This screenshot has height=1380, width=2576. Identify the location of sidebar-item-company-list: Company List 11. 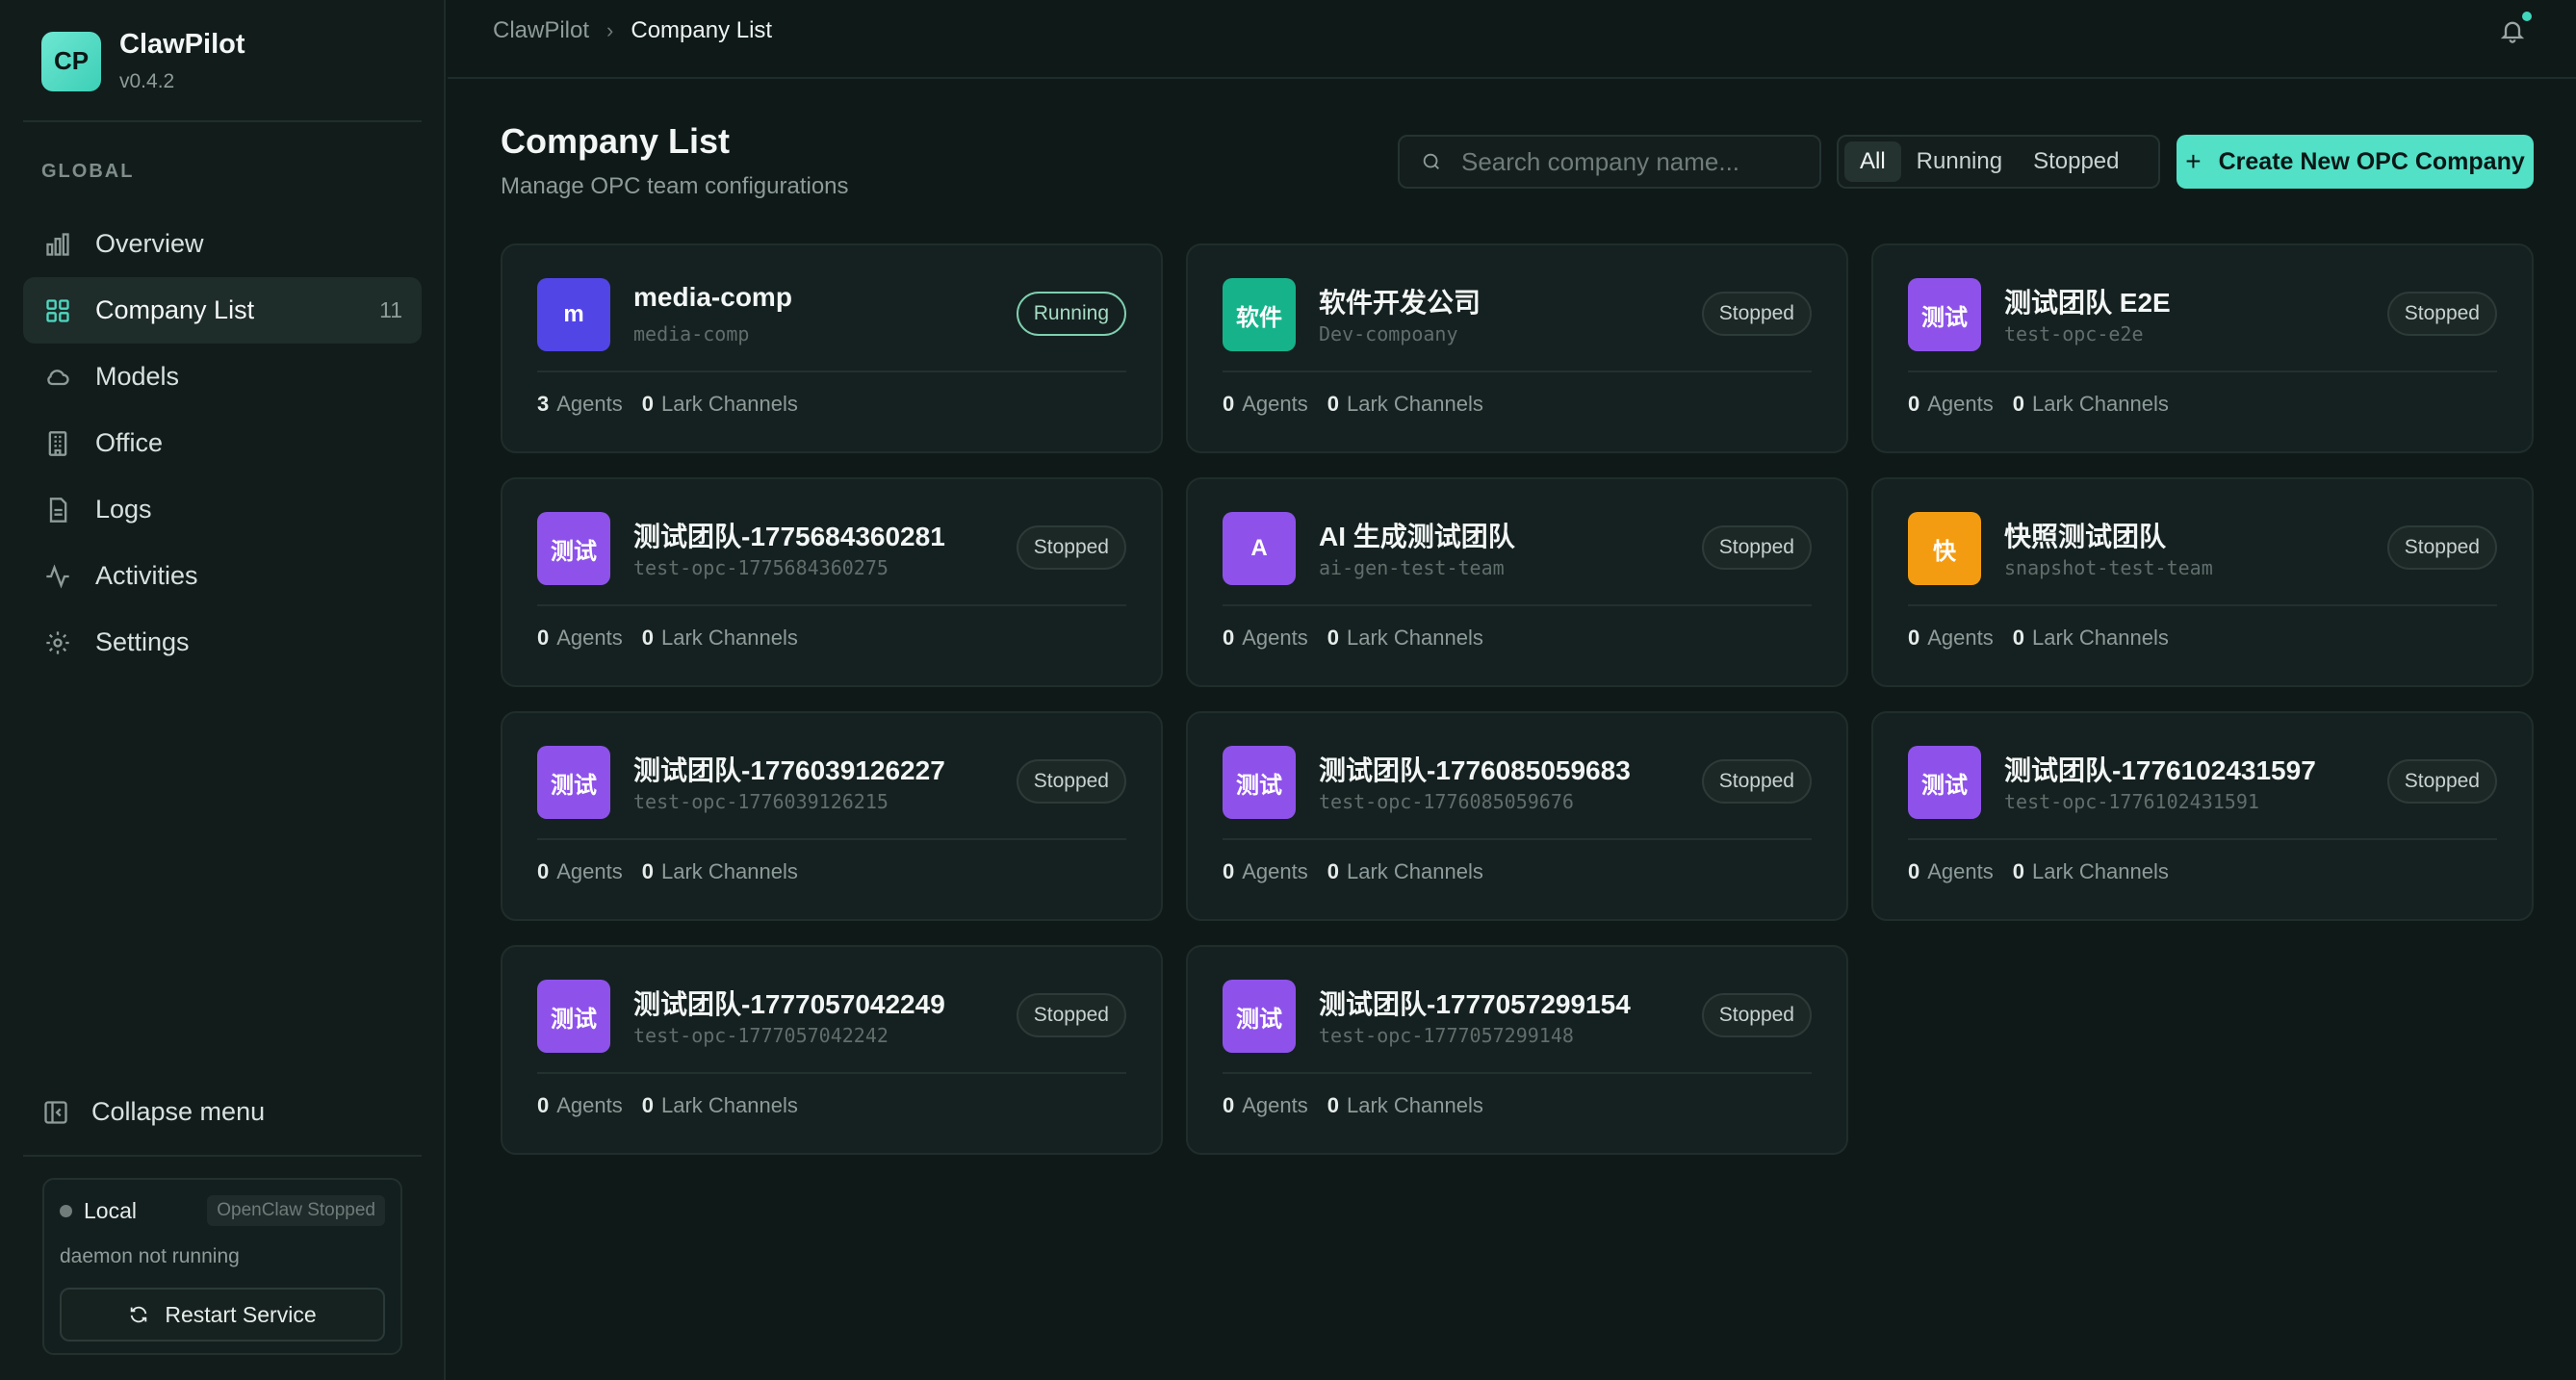
(222, 310).